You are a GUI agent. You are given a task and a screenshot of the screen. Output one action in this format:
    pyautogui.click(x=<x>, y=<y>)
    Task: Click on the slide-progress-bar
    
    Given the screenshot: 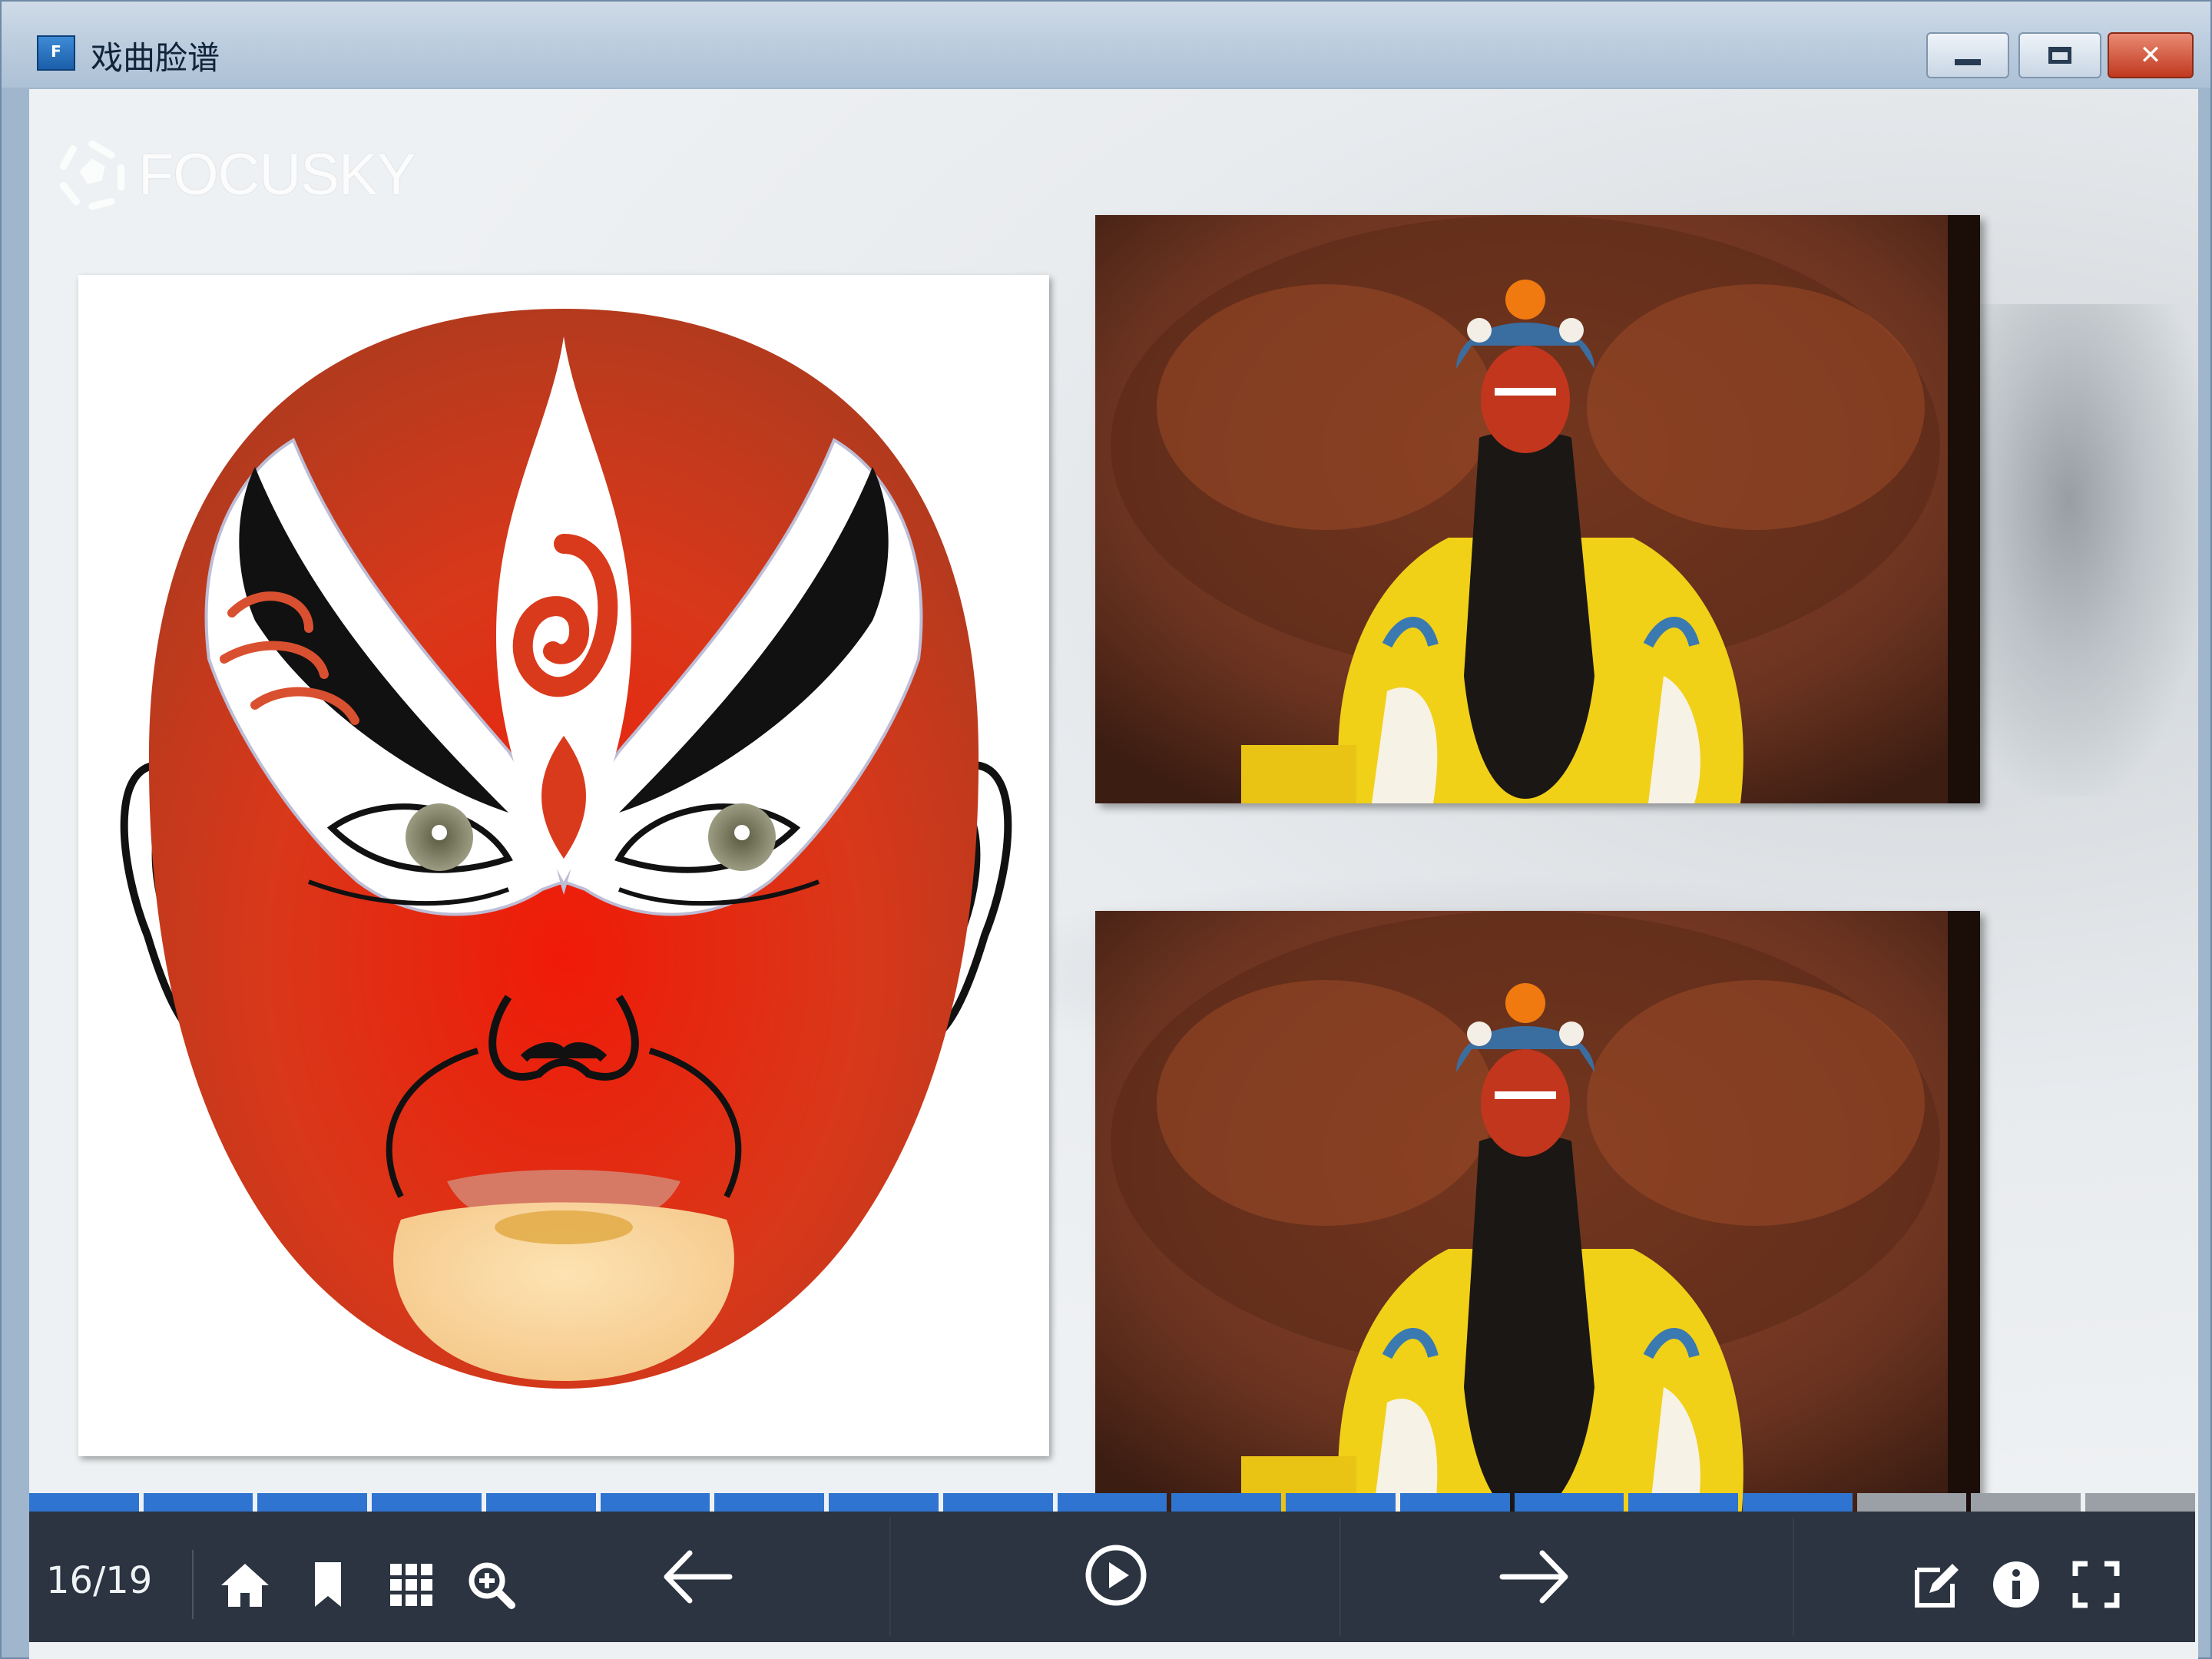 What is the action you would take?
    pyautogui.click(x=1112, y=1502)
    